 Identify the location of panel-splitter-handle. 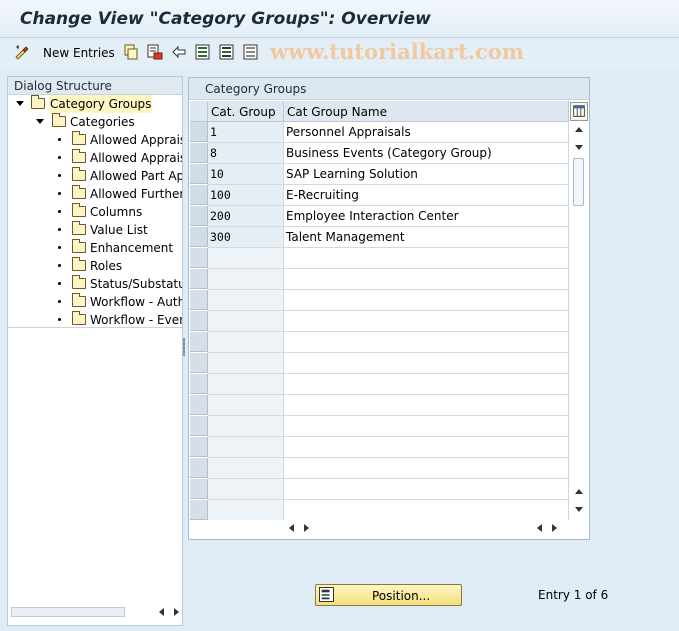
(184, 347).